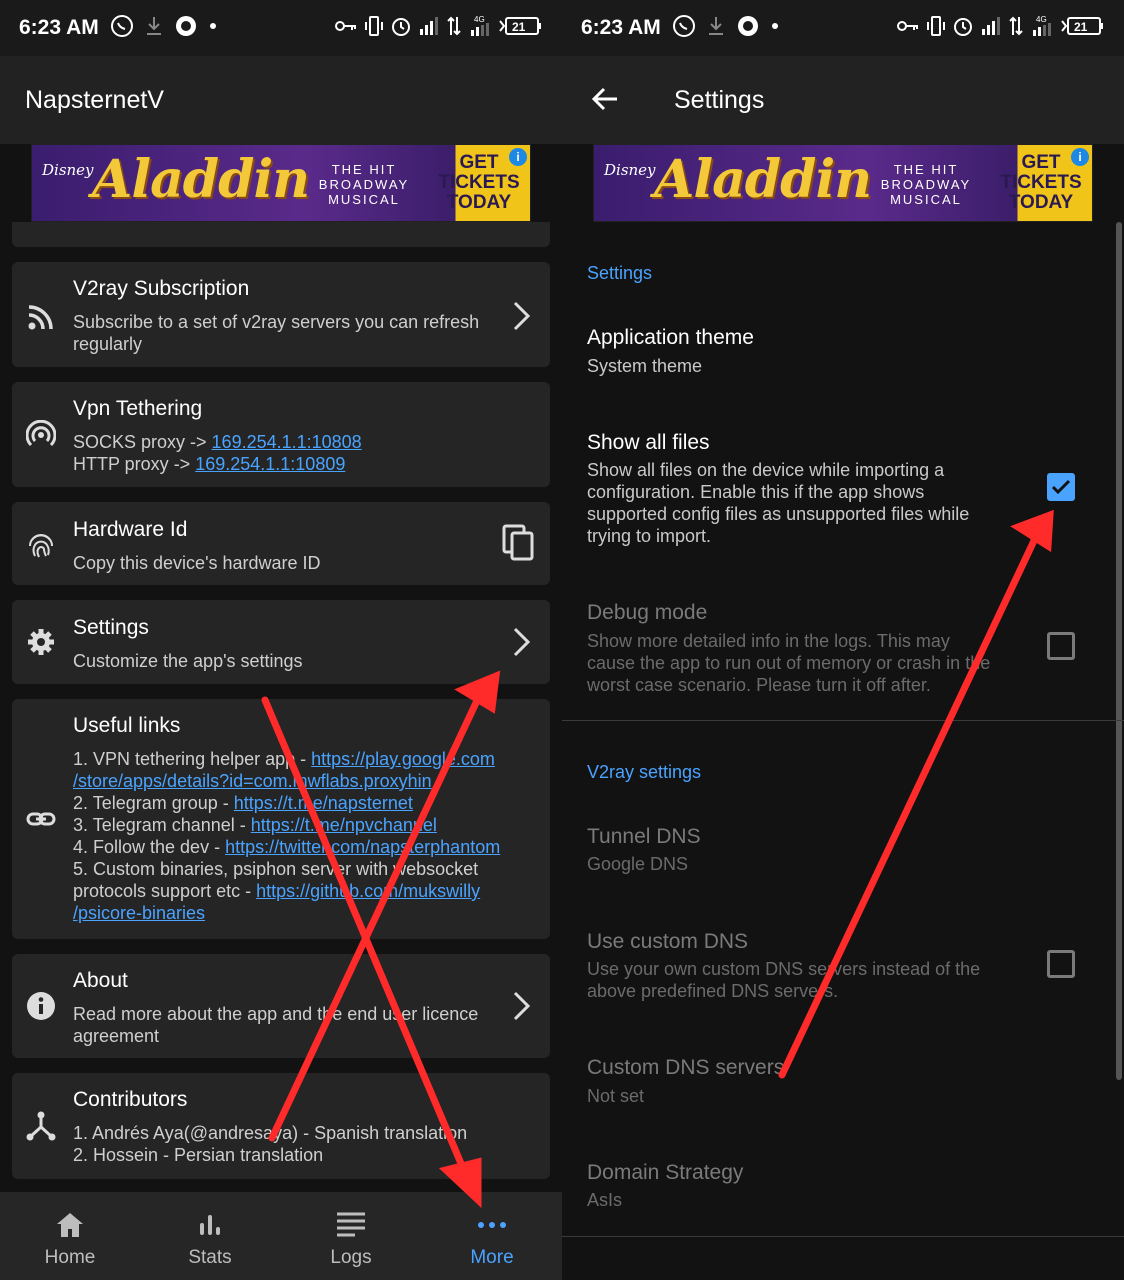 The width and height of the screenshot is (1124, 1280). I want to click on battery-icon: 21, so click(520, 26).